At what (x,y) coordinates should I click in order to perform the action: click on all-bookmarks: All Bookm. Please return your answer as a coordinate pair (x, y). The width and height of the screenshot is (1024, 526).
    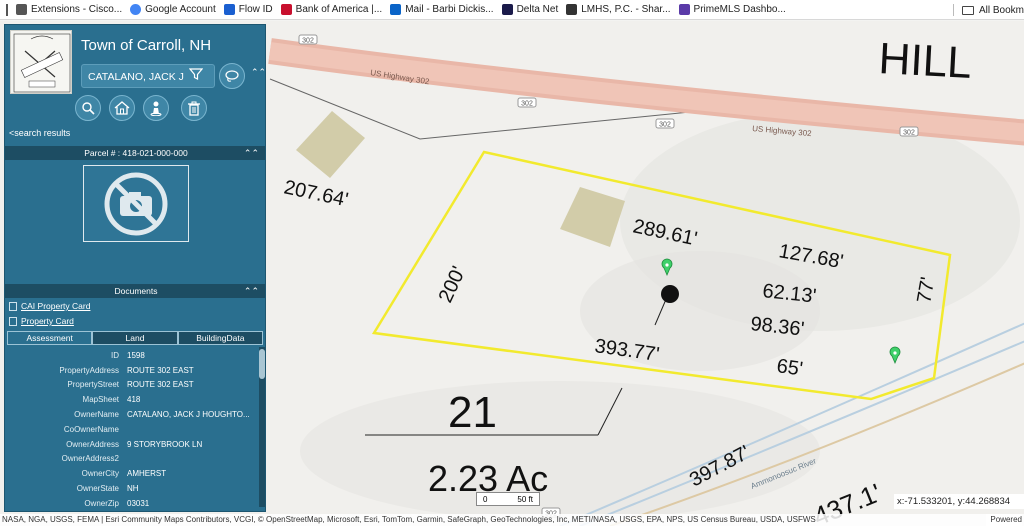
    Looking at the image, I should click on (982, 9).